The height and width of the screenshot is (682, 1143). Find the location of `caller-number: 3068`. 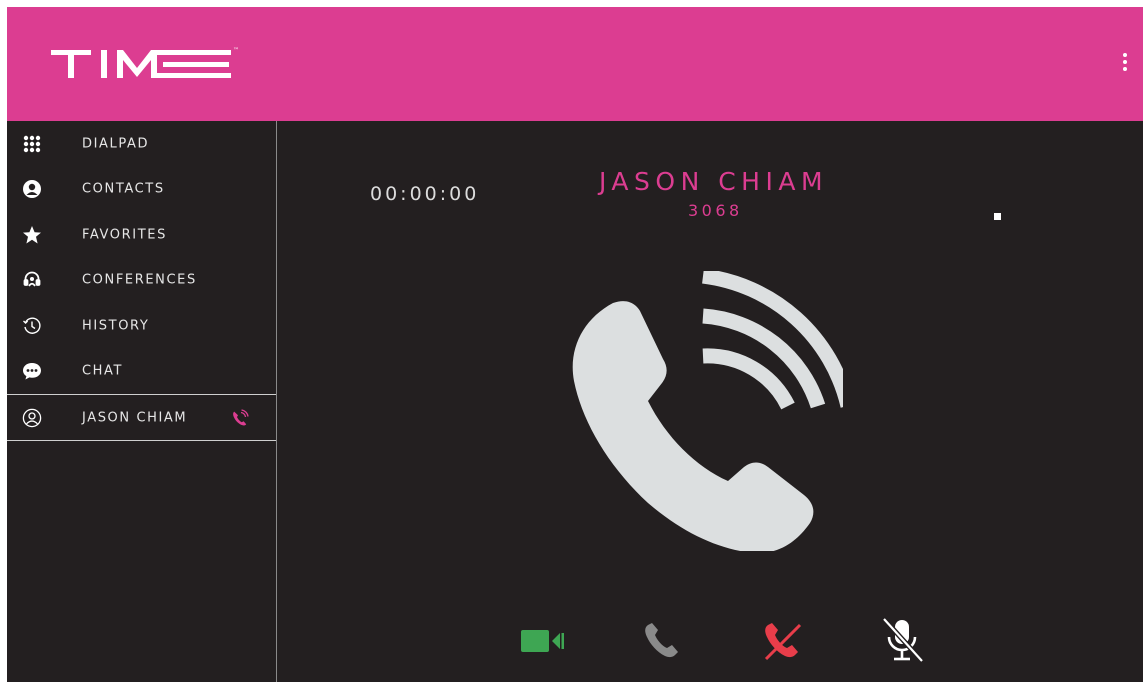

caller-number: 3068 is located at coordinates (715, 210).